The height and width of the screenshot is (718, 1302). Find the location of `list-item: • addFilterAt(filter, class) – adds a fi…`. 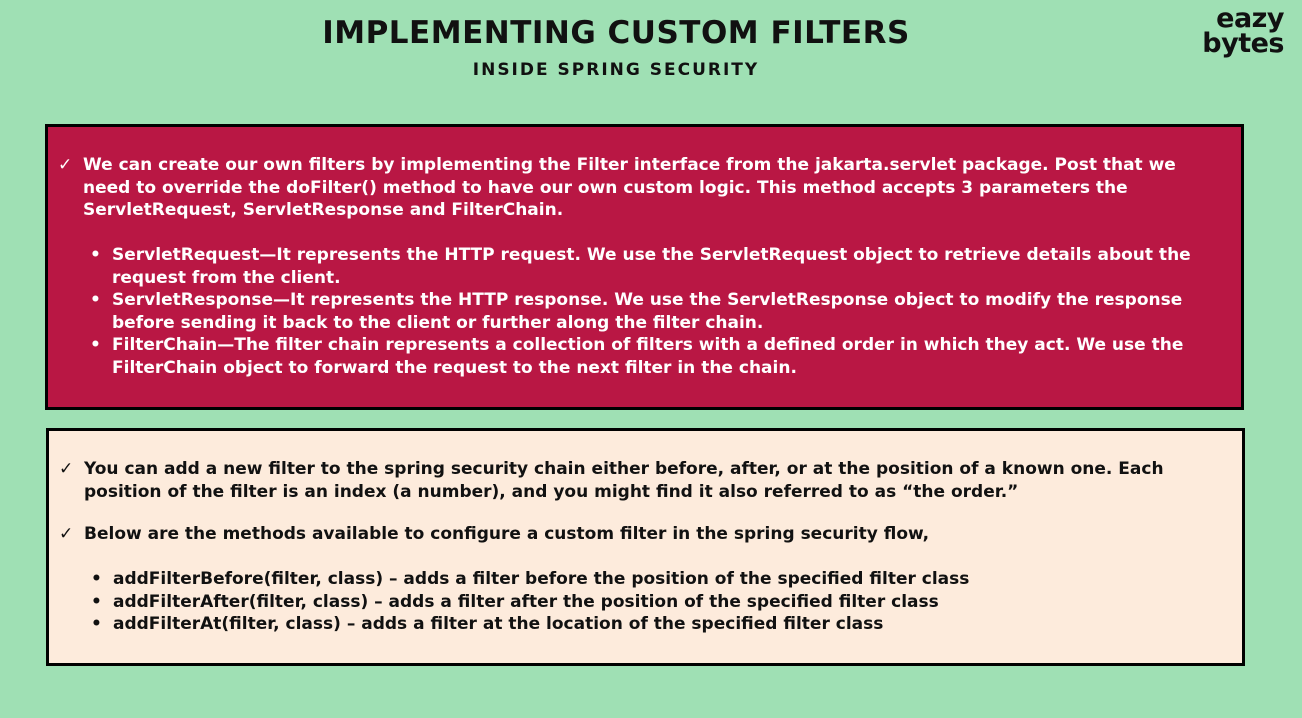

list-item: • addFilterAt(filter, class) – adds a fi… is located at coordinates (659, 624).